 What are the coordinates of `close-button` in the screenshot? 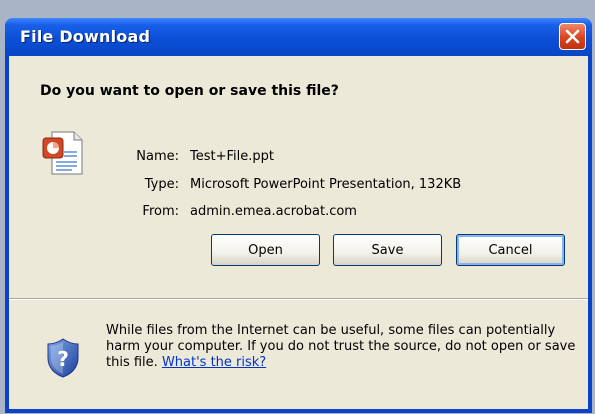 It's located at (572, 36).